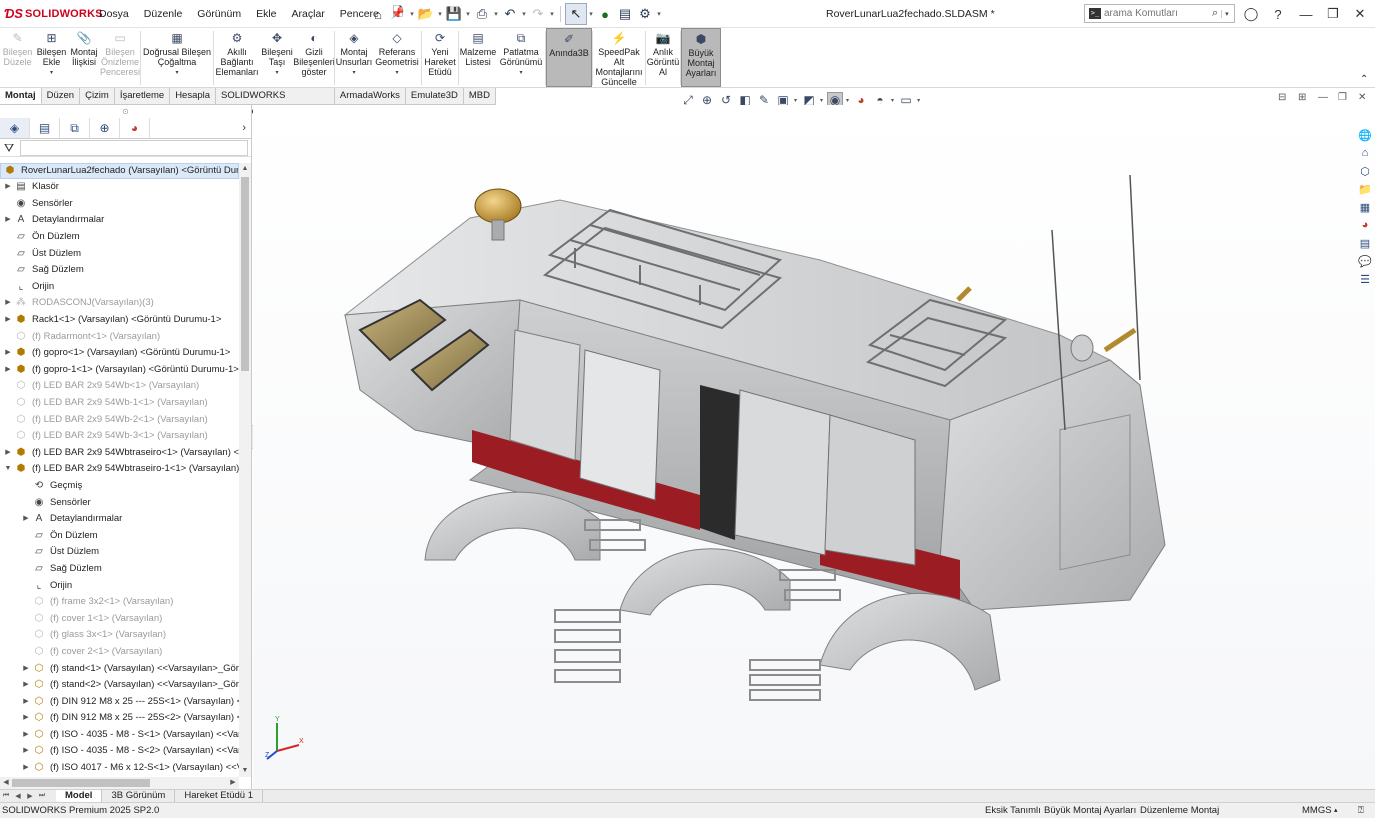  Describe the element at coordinates (245, 169) in the screenshot. I see `scroll-up-icon: ▲` at that location.